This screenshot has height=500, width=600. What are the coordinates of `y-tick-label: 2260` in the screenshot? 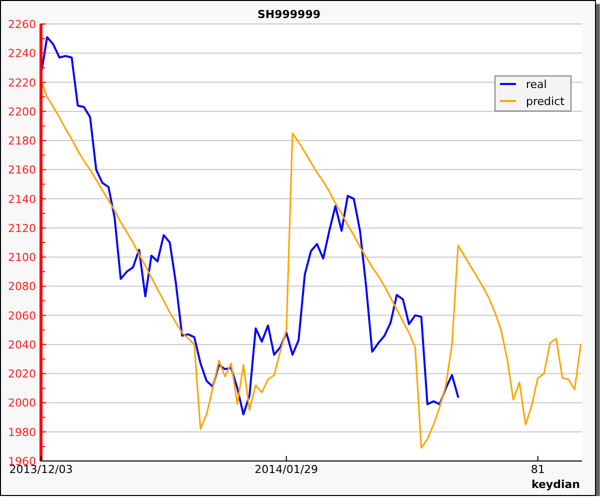 It's located at (22, 24).